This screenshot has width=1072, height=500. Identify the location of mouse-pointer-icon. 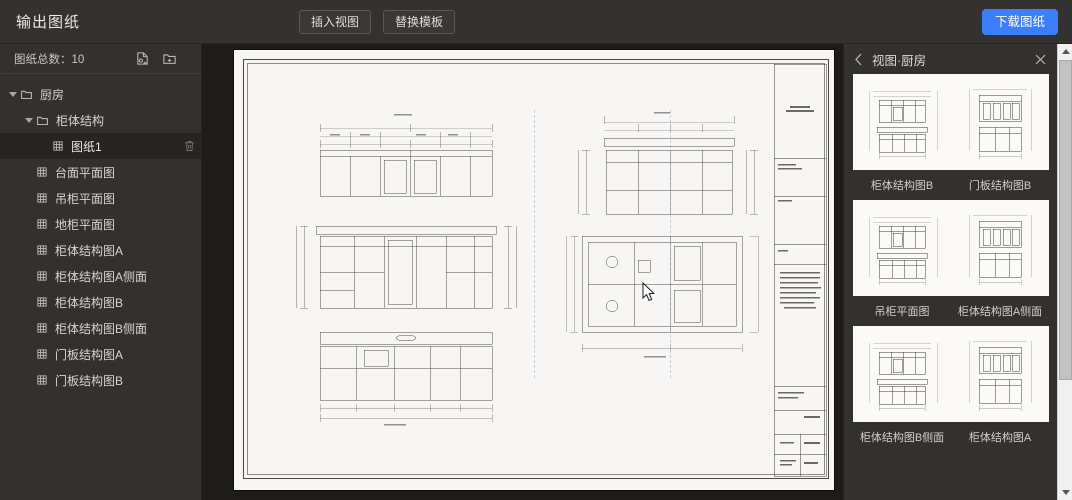
(648, 292).